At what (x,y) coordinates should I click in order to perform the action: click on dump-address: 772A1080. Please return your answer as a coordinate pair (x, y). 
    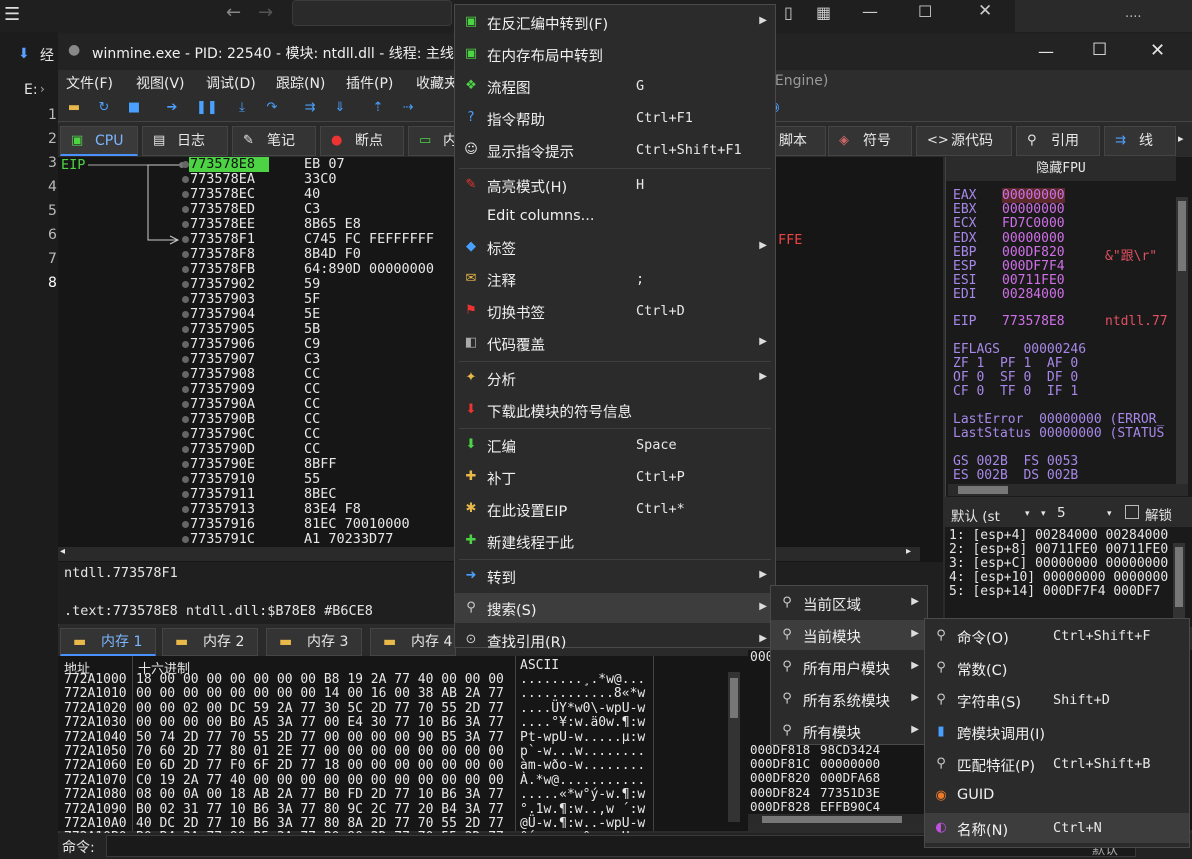
    Looking at the image, I should click on (95, 794).